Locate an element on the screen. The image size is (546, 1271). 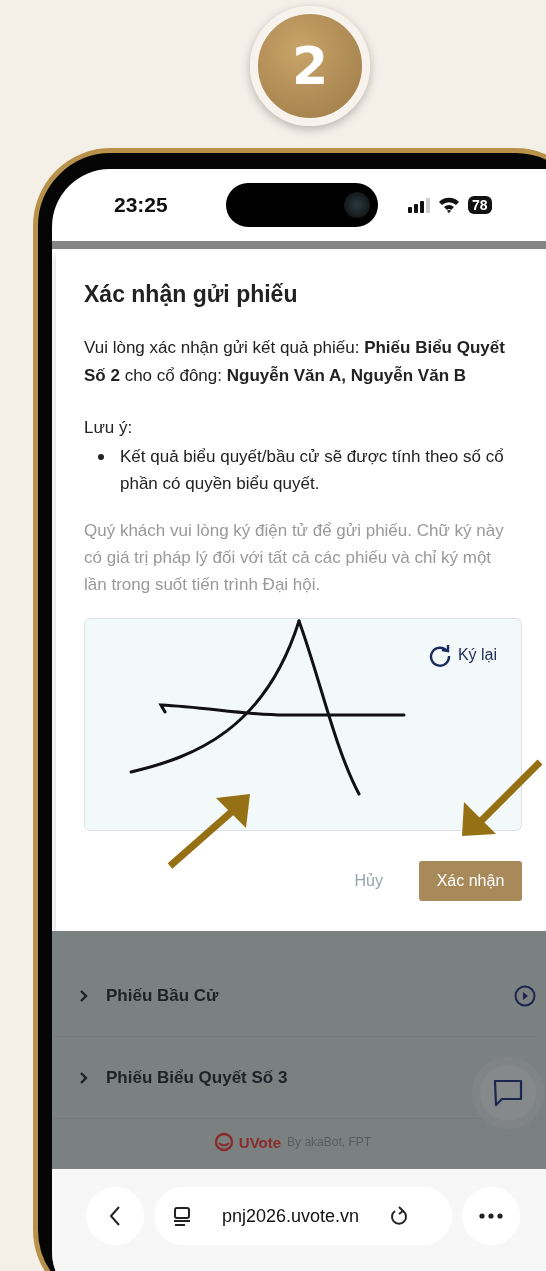
signal-icon is located at coordinates (419, 205).